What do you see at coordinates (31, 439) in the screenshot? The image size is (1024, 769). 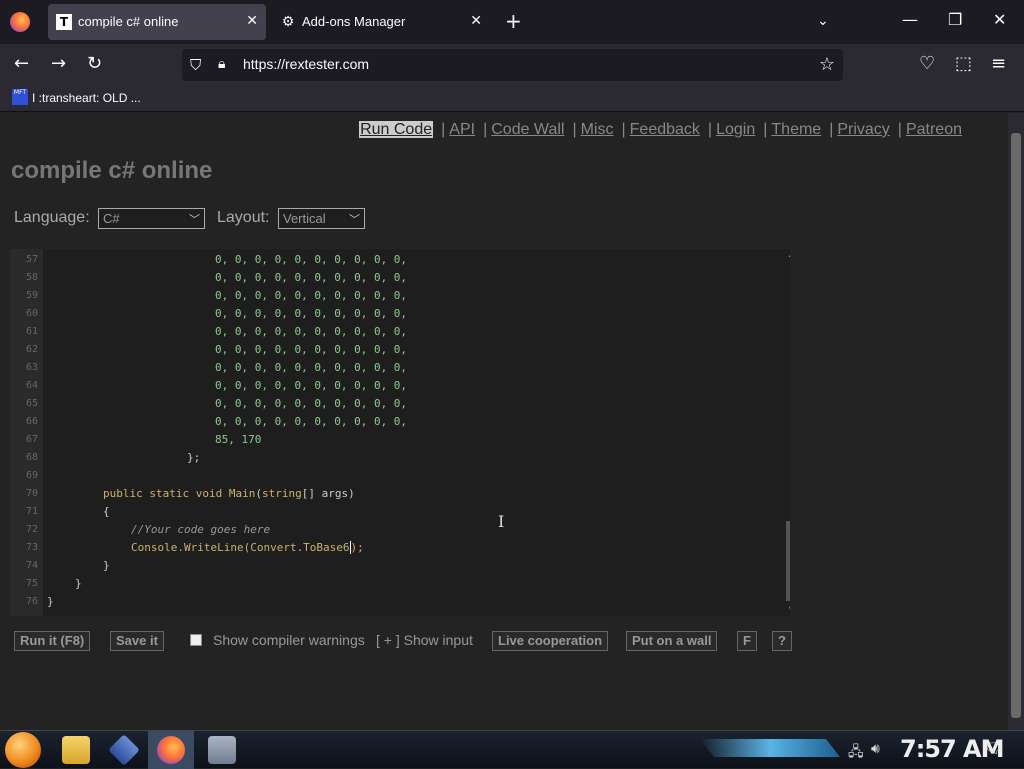 I see `line-number: 67` at bounding box center [31, 439].